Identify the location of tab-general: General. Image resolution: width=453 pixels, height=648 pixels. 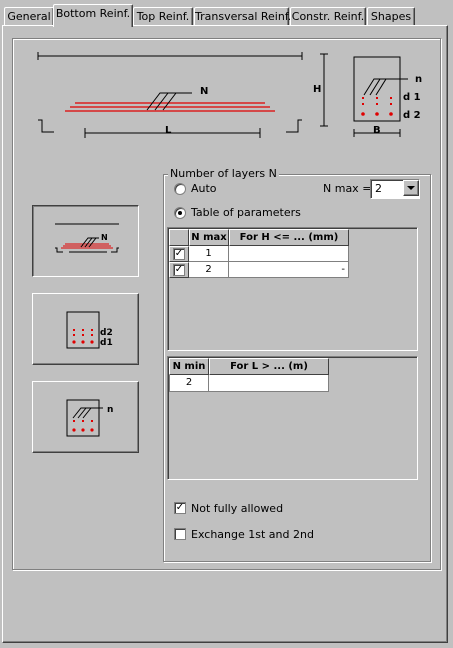
(29, 16).